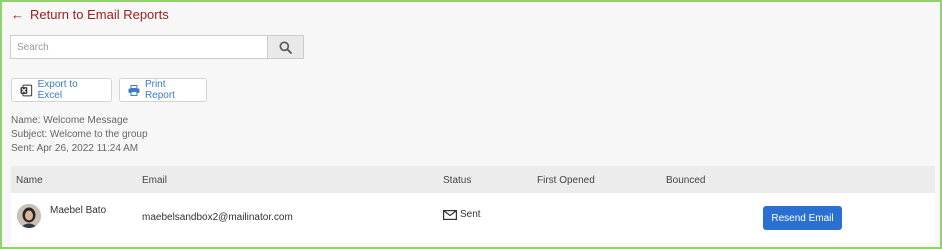 The width and height of the screenshot is (942, 249). Describe the element at coordinates (159, 90) in the screenshot. I see `print-report-label: Print Report` at that location.